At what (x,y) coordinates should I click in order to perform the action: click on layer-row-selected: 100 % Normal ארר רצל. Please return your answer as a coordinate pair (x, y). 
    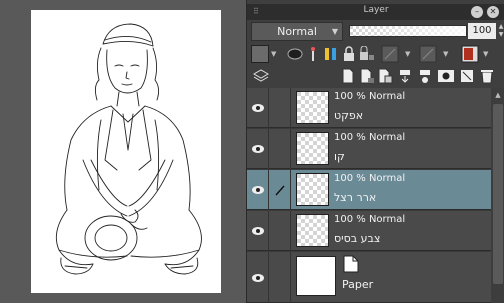
    Looking at the image, I should click on (369, 190).